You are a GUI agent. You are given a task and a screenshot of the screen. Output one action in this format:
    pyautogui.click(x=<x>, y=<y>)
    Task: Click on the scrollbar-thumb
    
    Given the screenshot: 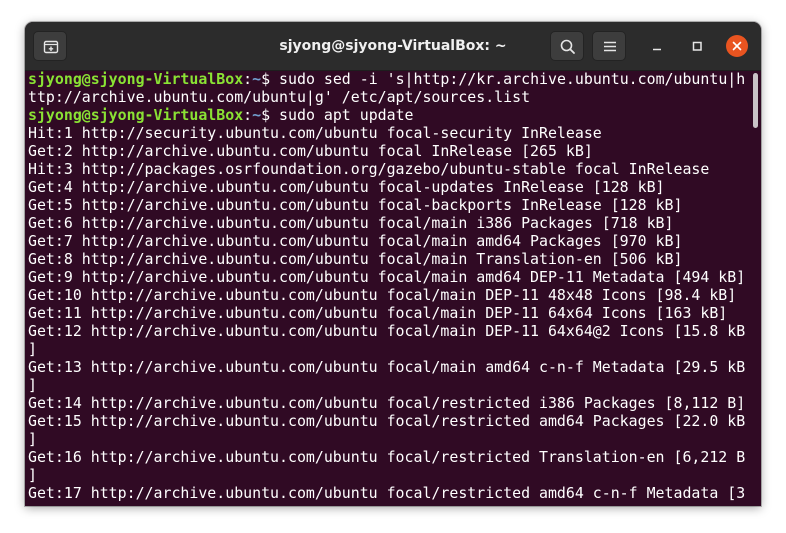 What is the action you would take?
    pyautogui.click(x=755, y=100)
    